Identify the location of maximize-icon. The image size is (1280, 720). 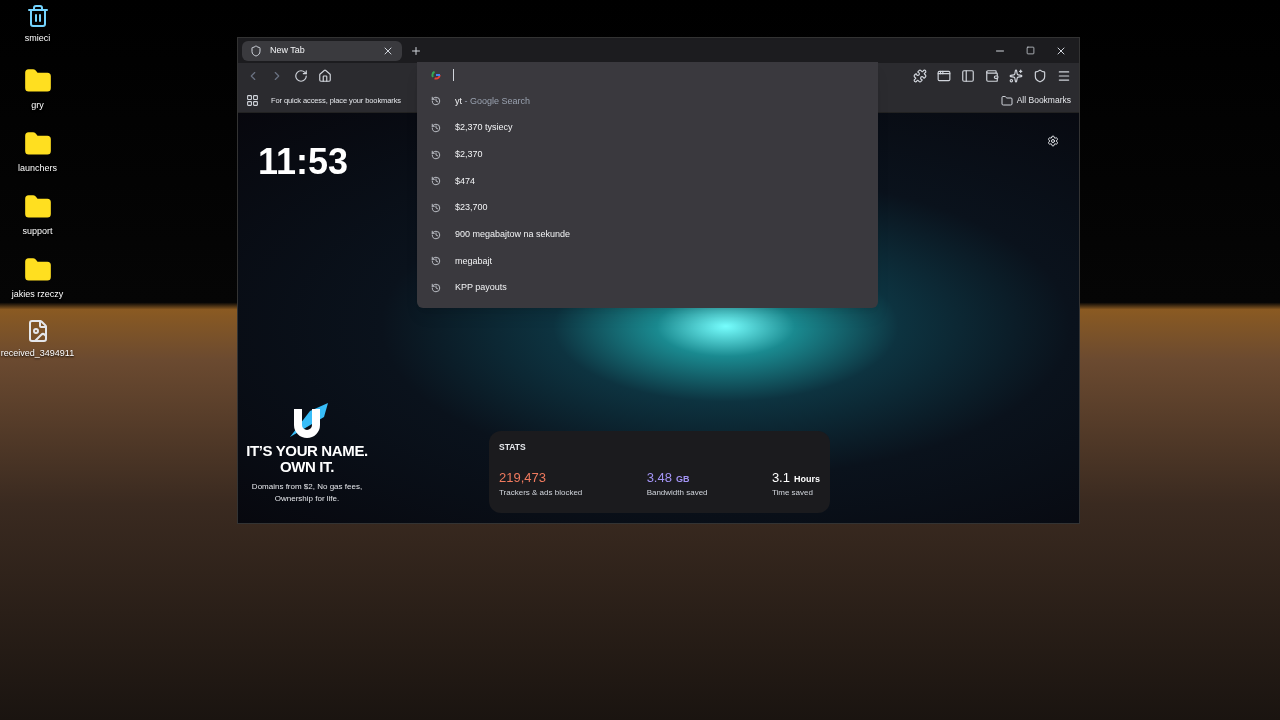
(1030, 50).